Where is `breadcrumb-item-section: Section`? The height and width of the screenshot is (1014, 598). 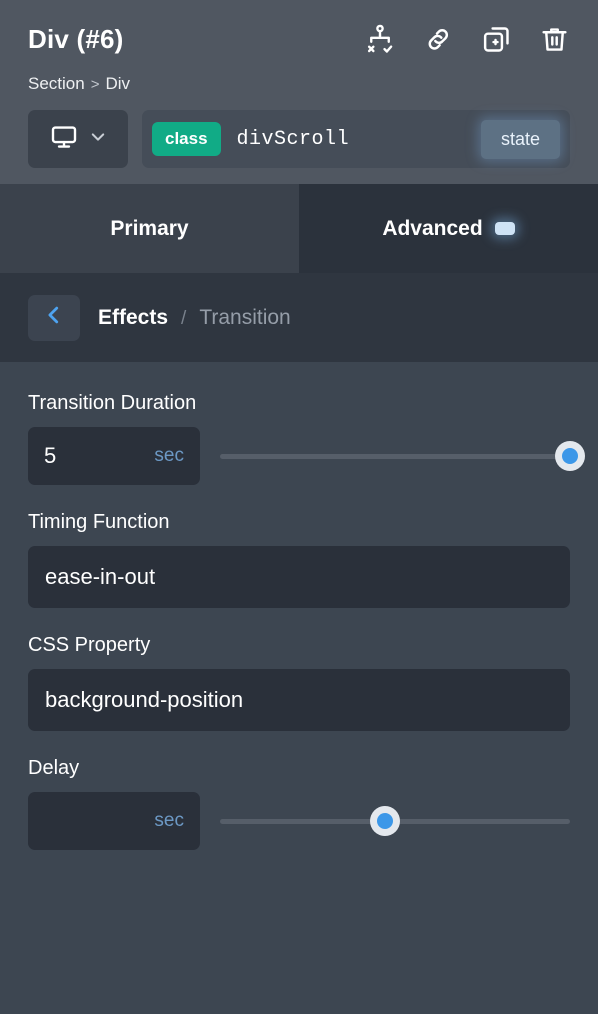 breadcrumb-item-section: Section is located at coordinates (56, 84).